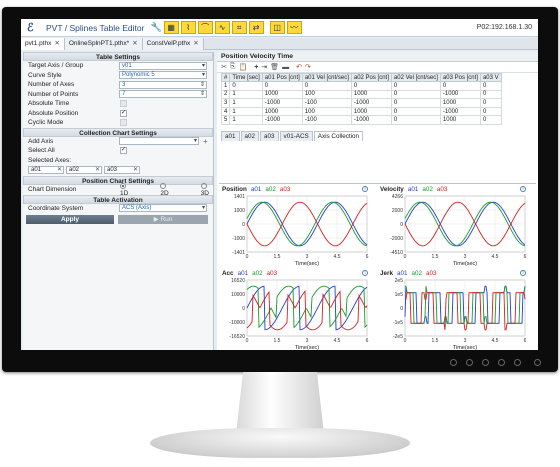  What do you see at coordinates (282, 77) in the screenshot?
I see `column-header: a01 Pos [cnt]` at bounding box center [282, 77].